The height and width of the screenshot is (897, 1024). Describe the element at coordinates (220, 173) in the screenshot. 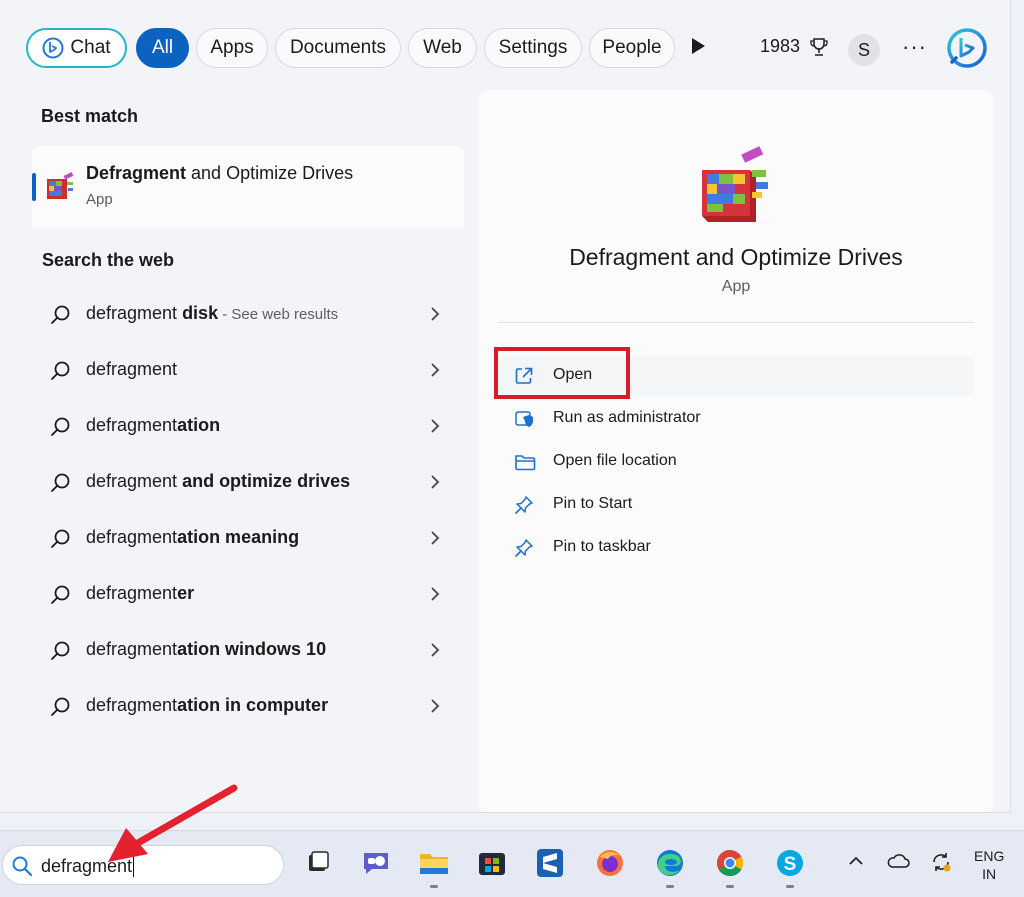

I see `best-match-name: Defragment and Optimize Drives` at that location.